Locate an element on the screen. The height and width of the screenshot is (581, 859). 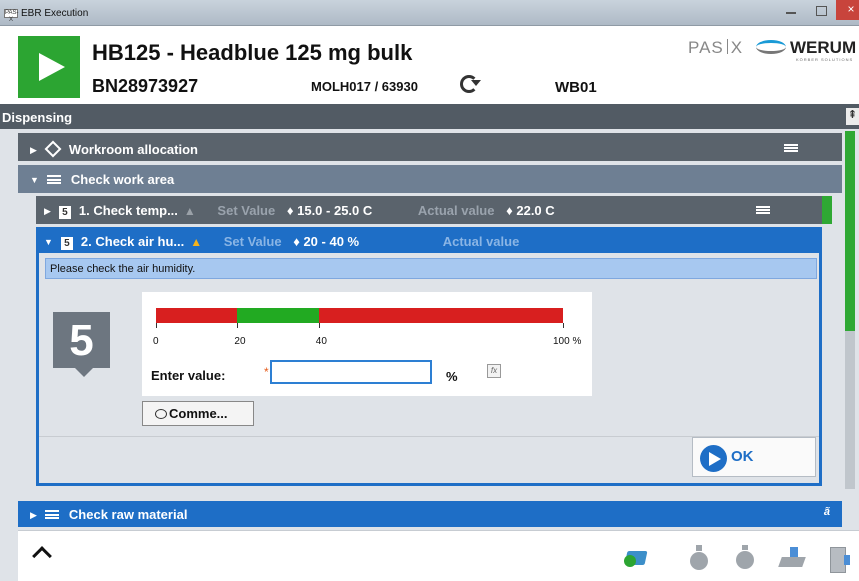
actual-value: ♦ 22.0 C is located at coordinates (530, 210).